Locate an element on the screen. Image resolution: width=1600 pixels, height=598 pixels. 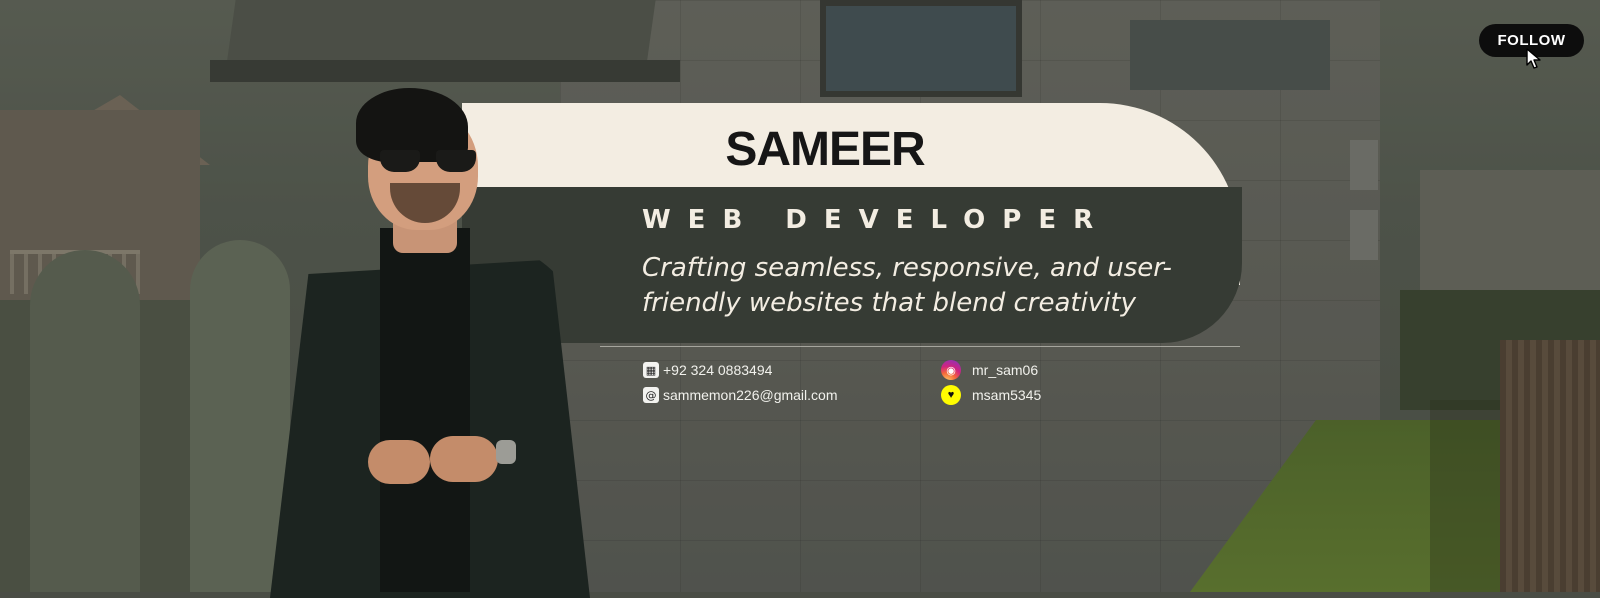
profile-role: WEB DEVELOPER is located at coordinates (876, 220).